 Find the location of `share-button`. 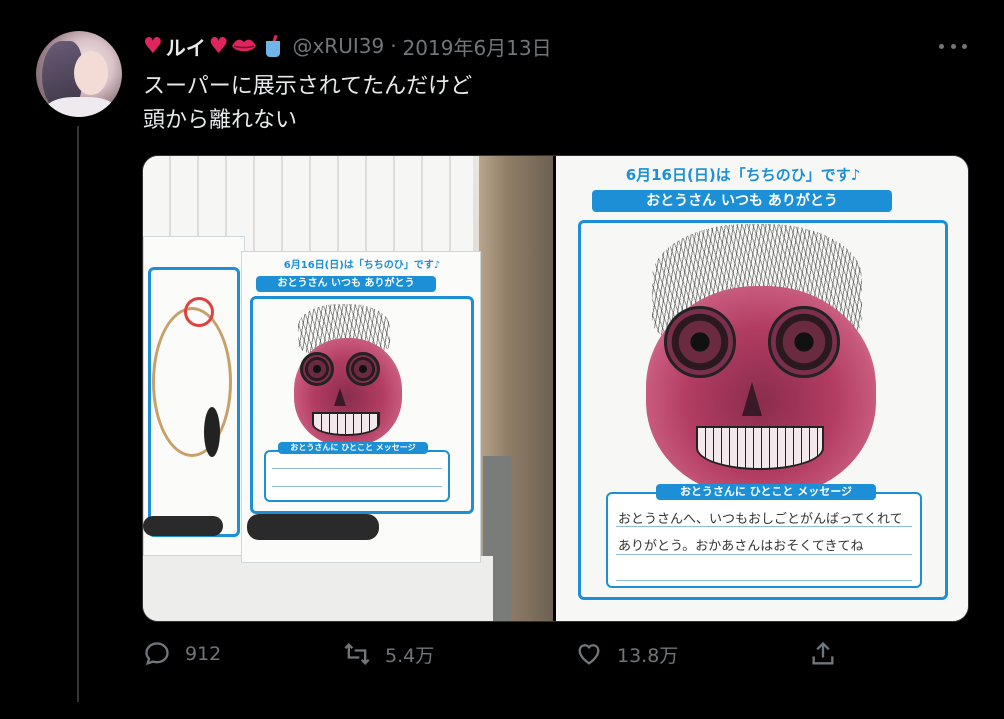

share-button is located at coordinates (823, 654).